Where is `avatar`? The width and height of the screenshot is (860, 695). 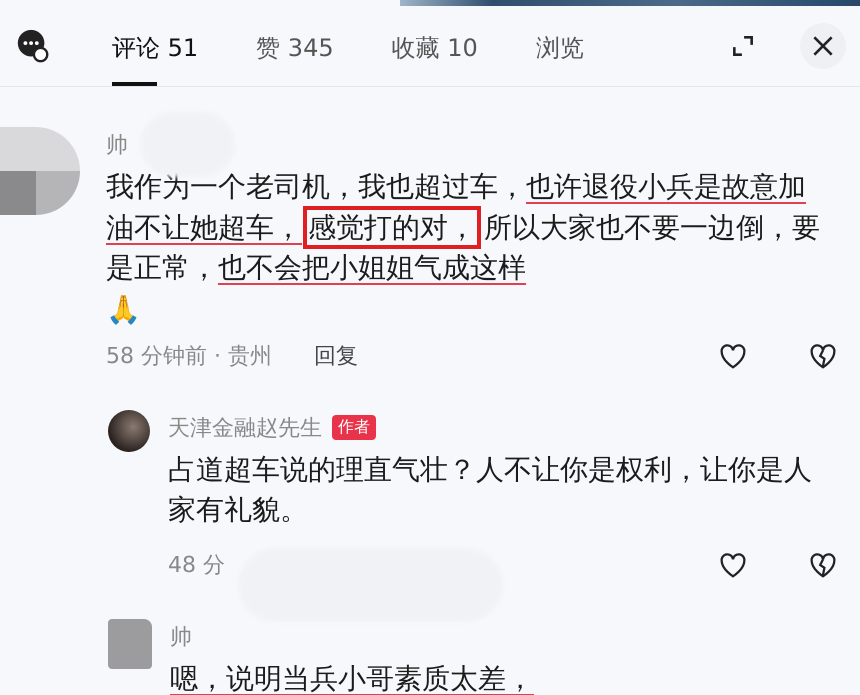
avatar is located at coordinates (129, 431).